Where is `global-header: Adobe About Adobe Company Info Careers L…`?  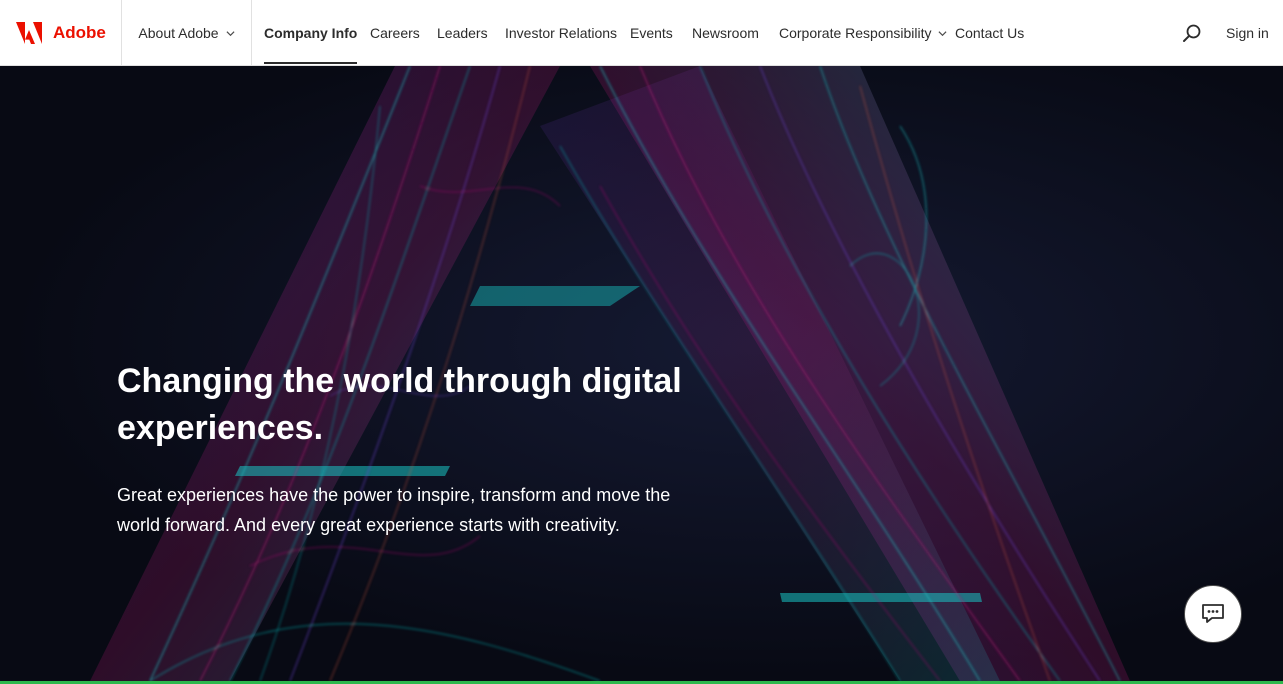
global-header: Adobe About Adobe Company Info Careers L… is located at coordinates (641, 33).